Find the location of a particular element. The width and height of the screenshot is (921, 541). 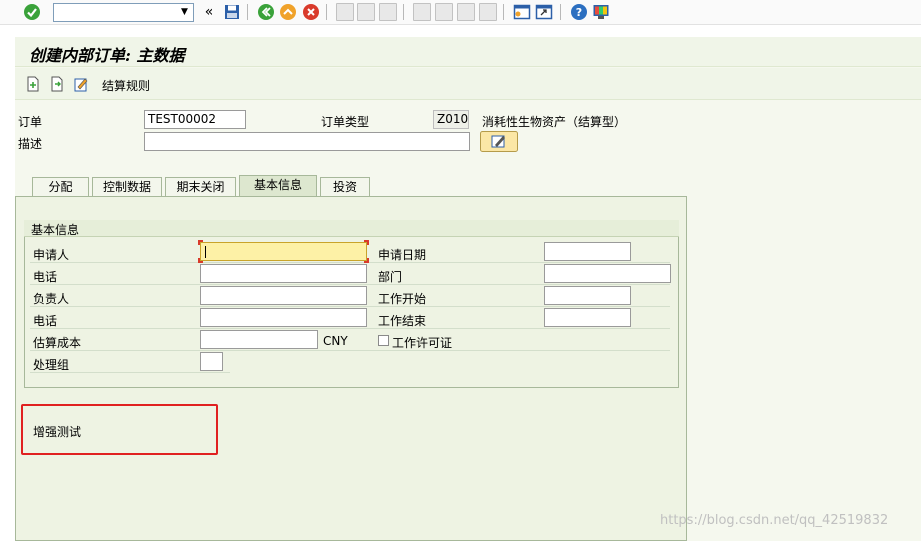

page-title: 创建内部订单: 主数据 is located at coordinates (107, 55).